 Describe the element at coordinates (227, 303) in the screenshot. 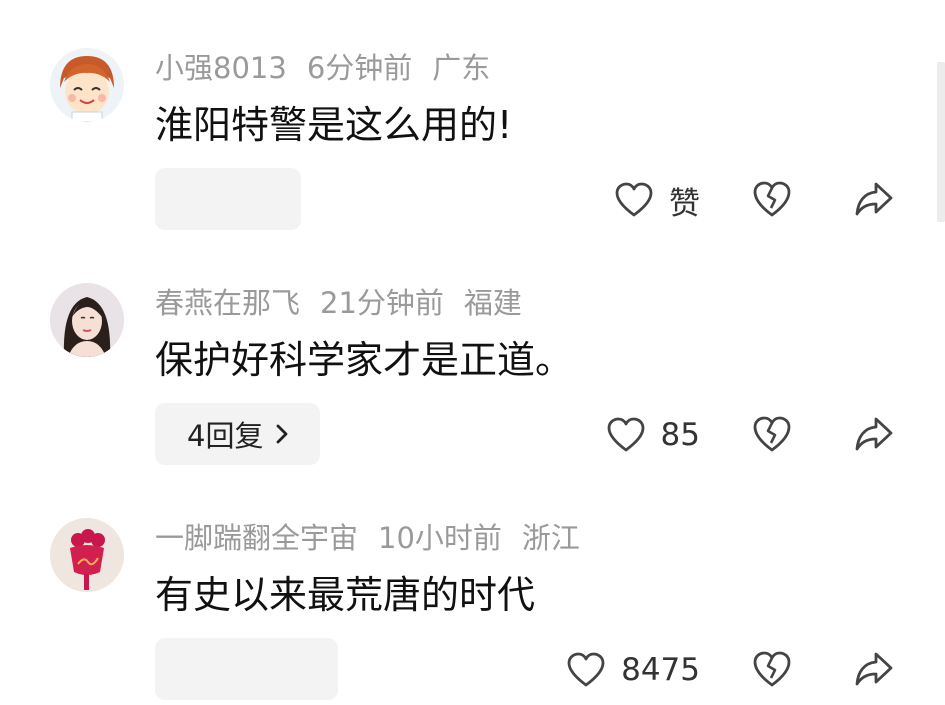

I see `username: 春燕在那飞` at that location.